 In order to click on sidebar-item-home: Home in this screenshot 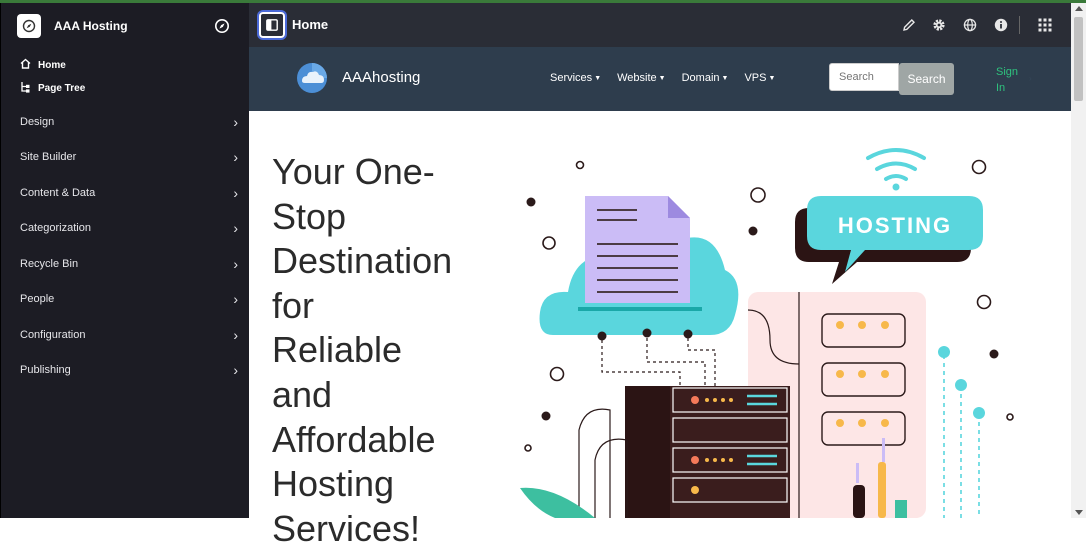, I will do `click(43, 65)`.